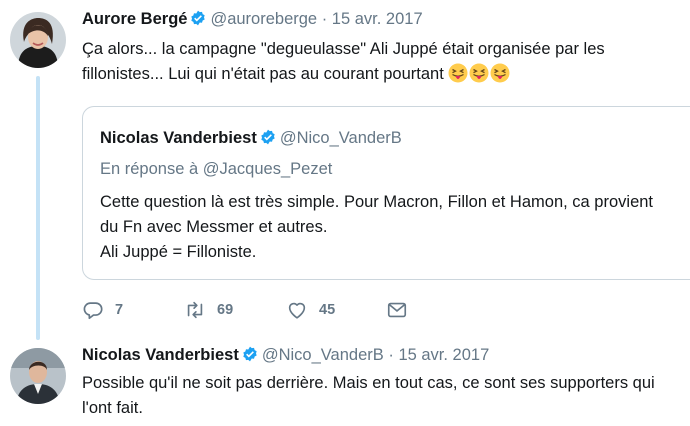 The height and width of the screenshot is (426, 690). I want to click on author-name: Nicolas Vanderbiest, so click(160, 355).